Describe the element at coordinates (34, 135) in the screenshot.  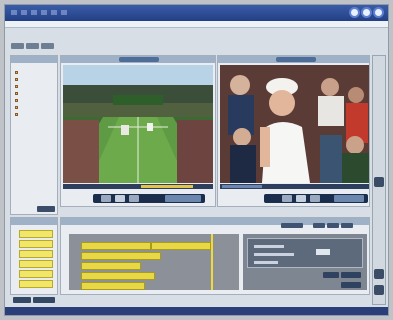
I see `assets-panel` at that location.